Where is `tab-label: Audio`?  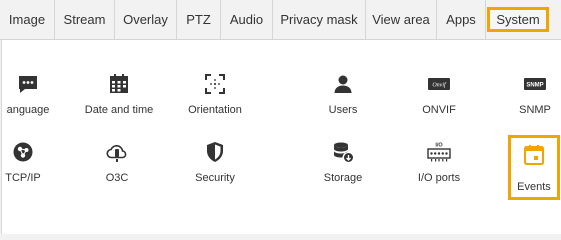
tab-label: Audio is located at coordinates (246, 19).